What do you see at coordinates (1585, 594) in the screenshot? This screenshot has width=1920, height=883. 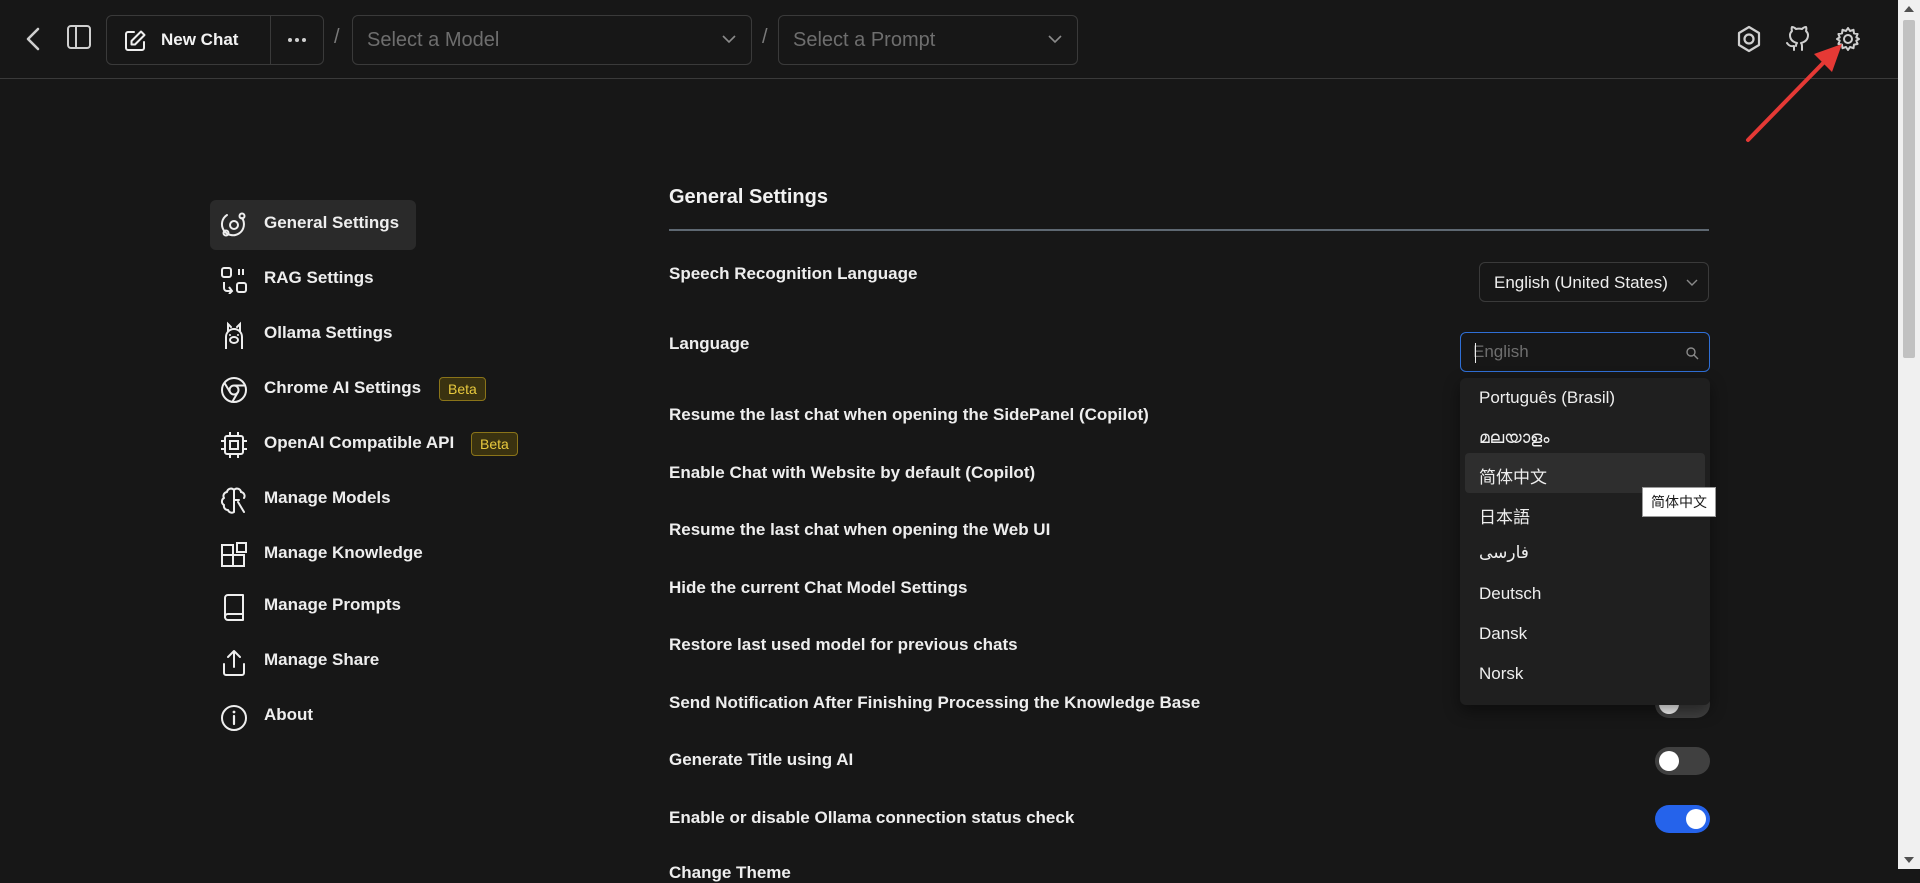 I see `language-option: Deutsch` at bounding box center [1585, 594].